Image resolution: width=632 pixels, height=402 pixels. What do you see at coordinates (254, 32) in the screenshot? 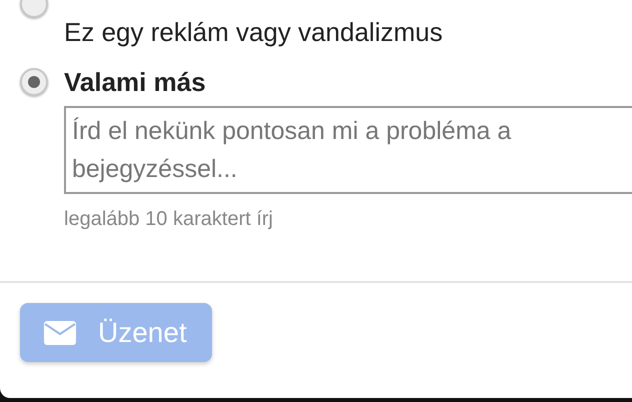
I see `option-description: Ez egy reklám vagy vandalizmus` at bounding box center [254, 32].